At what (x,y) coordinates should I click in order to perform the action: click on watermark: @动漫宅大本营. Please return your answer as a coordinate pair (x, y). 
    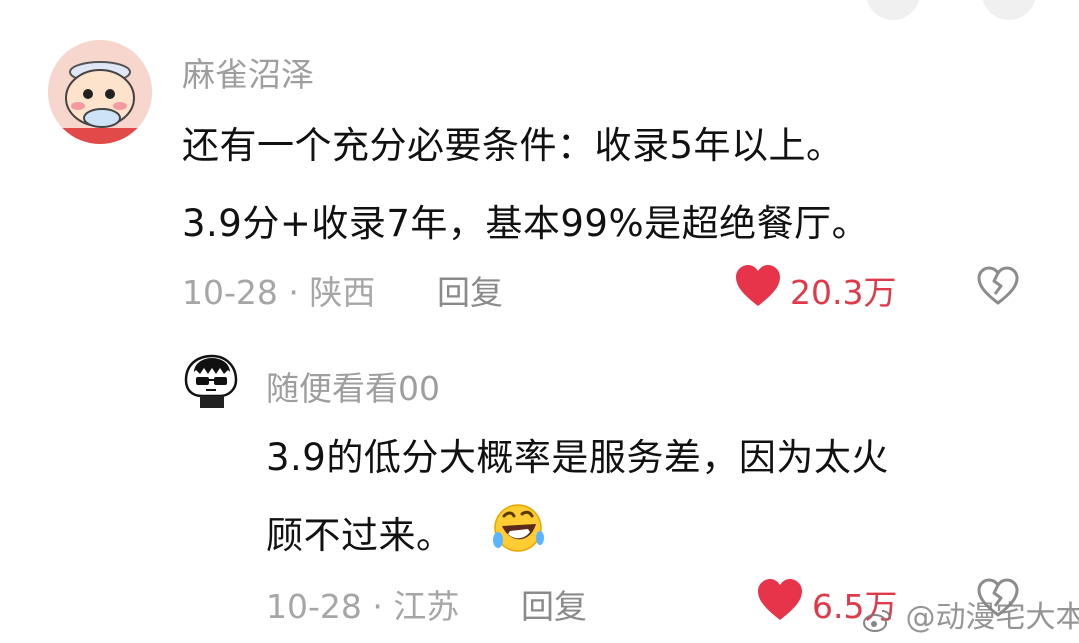
    Looking at the image, I should click on (970, 614).